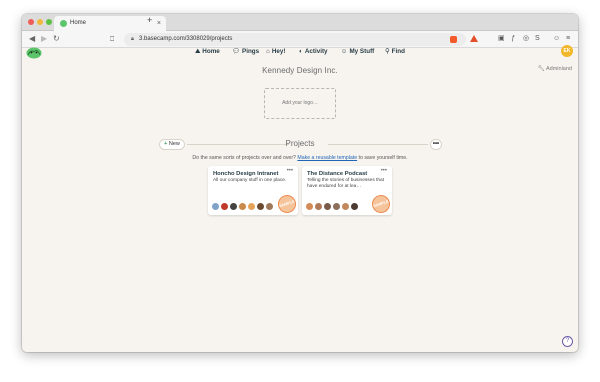 This screenshot has height=382, width=600. What do you see at coordinates (236, 51) in the screenshot?
I see `chat-bubbles-icon: 💬︎` at bounding box center [236, 51].